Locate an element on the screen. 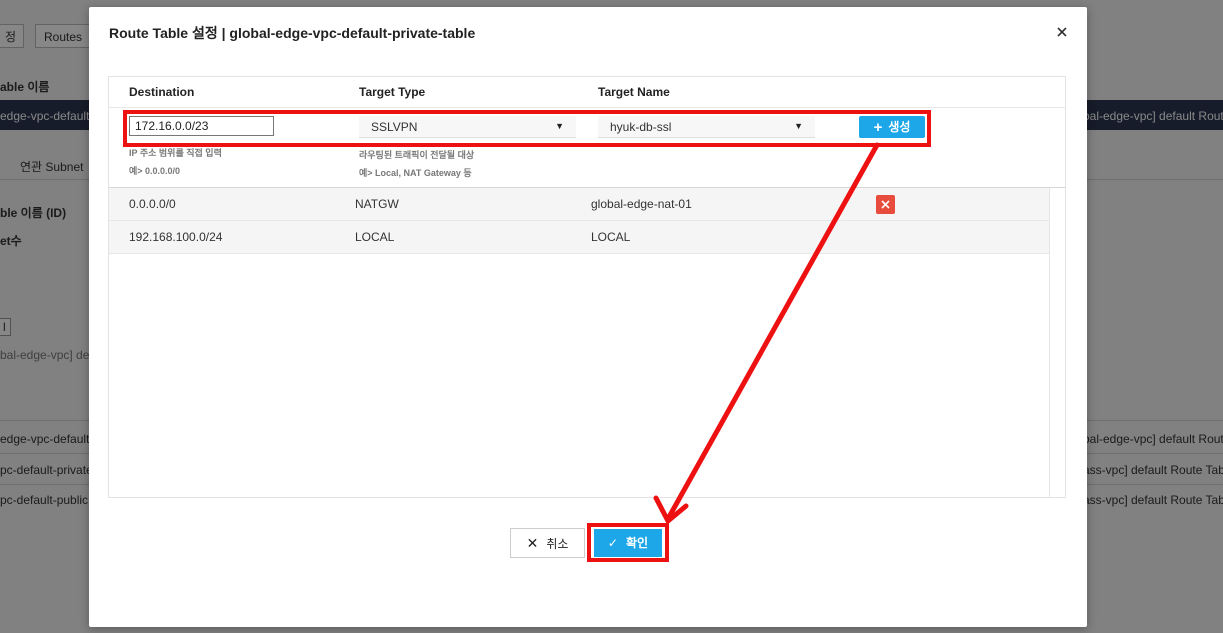  vertical-scrollbar is located at coordinates (1057, 342).